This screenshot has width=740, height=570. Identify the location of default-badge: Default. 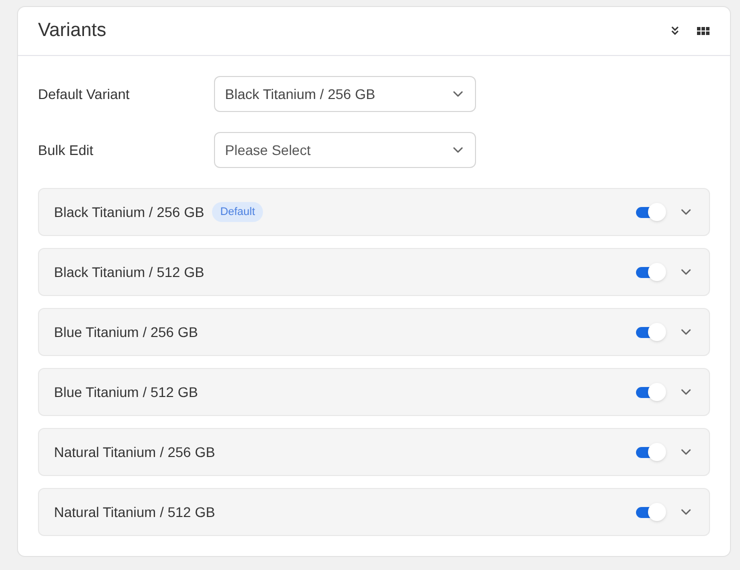
(238, 212).